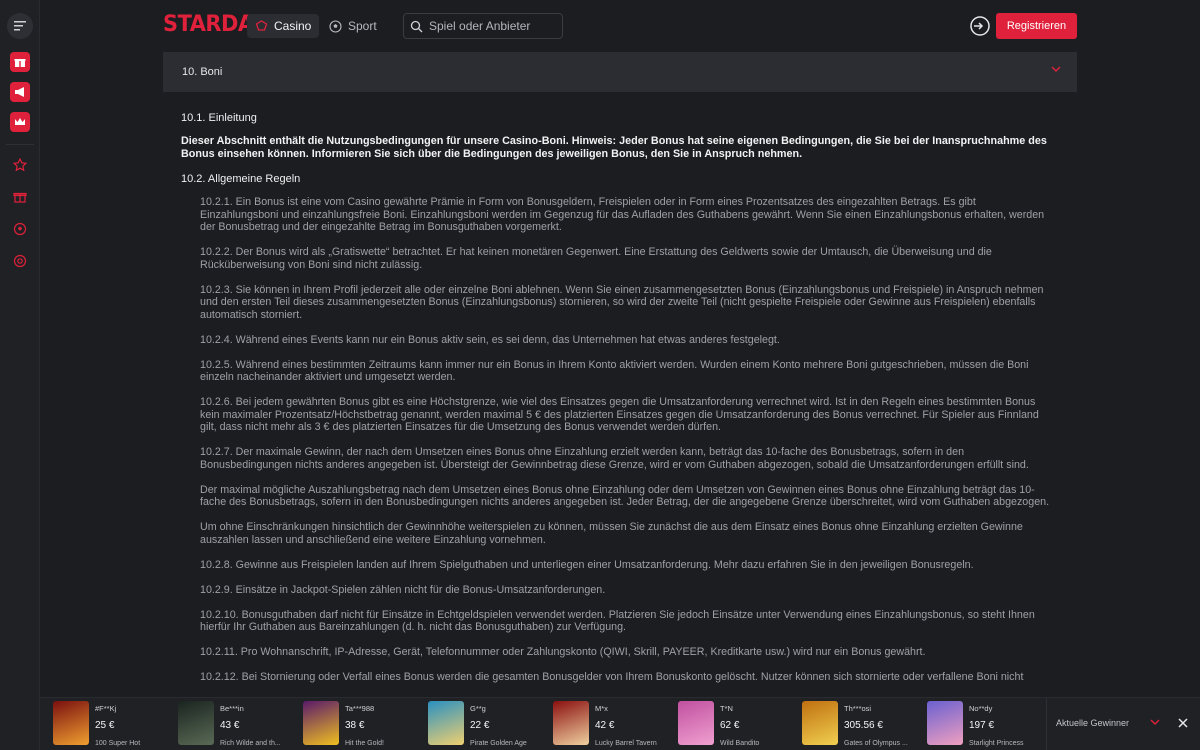  What do you see at coordinates (118, 743) in the screenshot?
I see `winner-game: 100 Super Hot` at bounding box center [118, 743].